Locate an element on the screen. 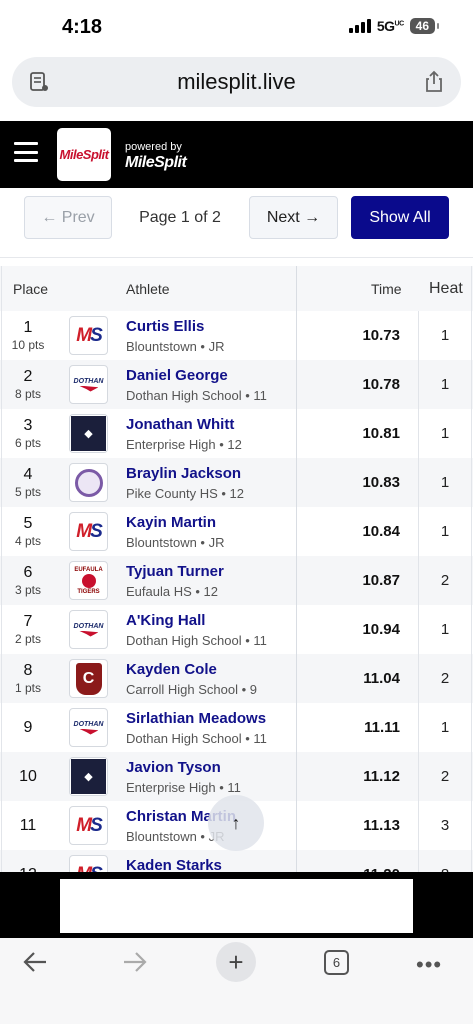  signal-icon is located at coordinates (359, 26).